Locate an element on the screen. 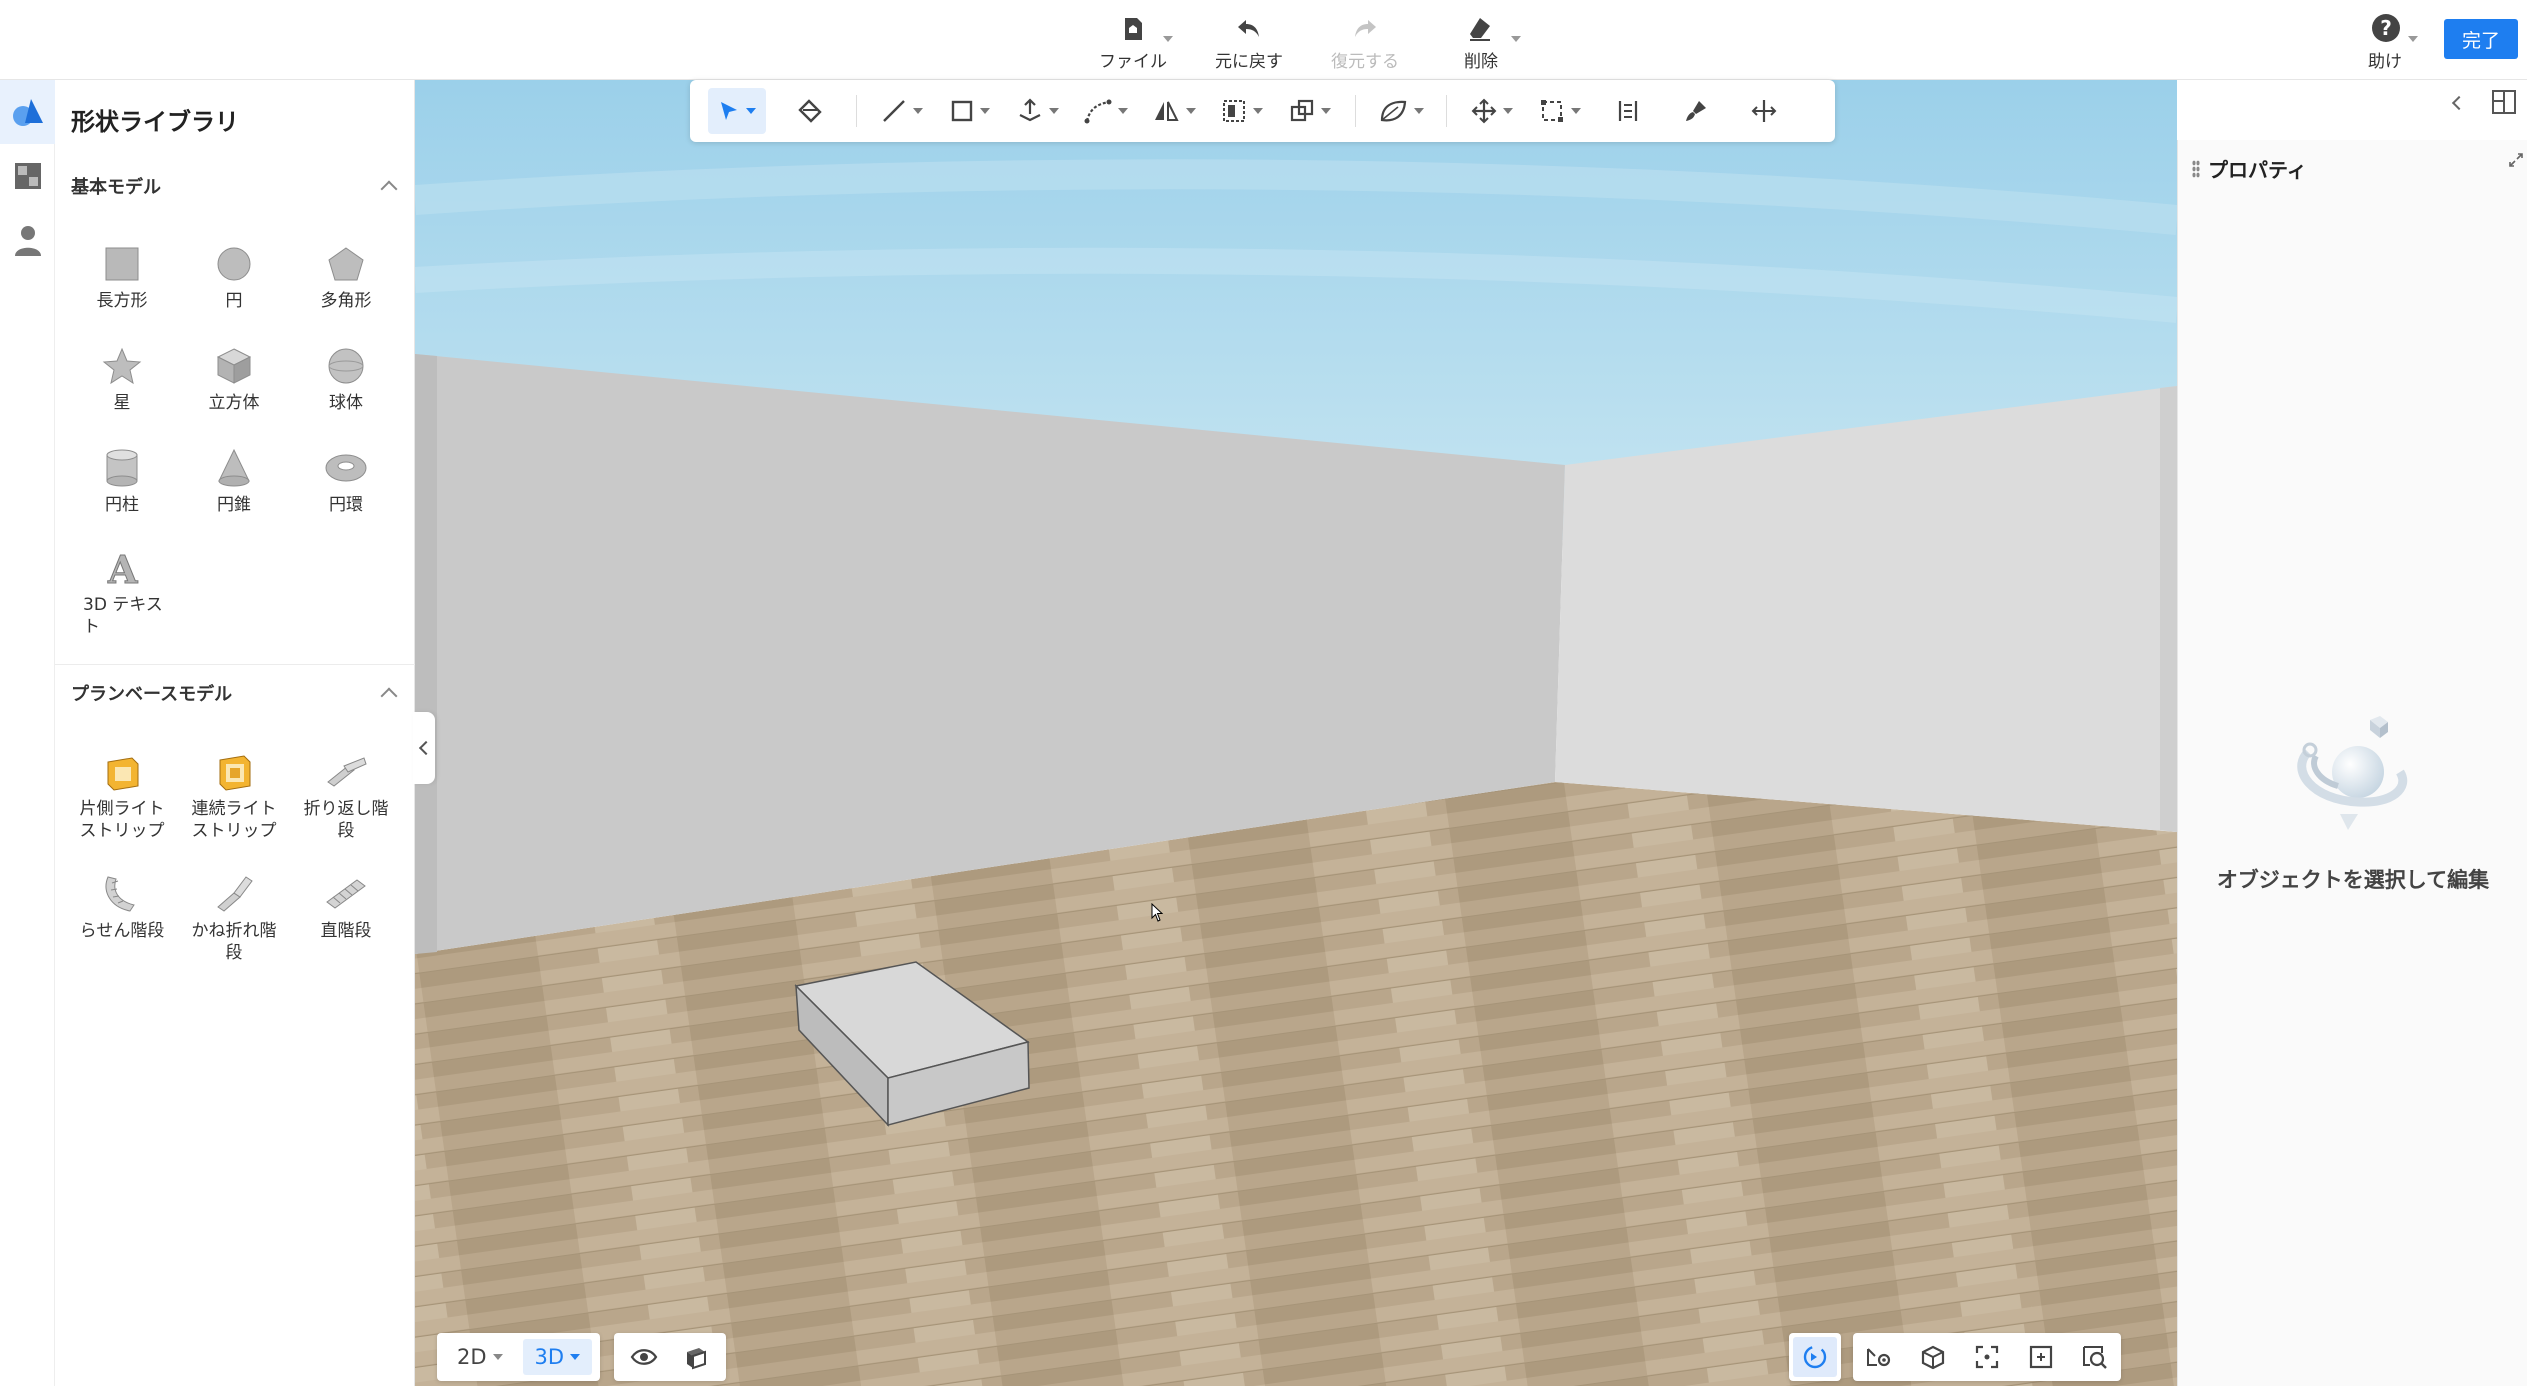 The height and width of the screenshot is (1386, 2527). rail-materials-button is located at coordinates (27, 176).